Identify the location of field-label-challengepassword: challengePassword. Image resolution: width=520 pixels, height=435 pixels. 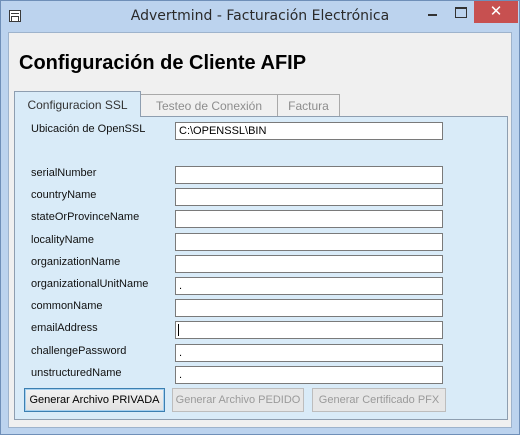
(79, 351).